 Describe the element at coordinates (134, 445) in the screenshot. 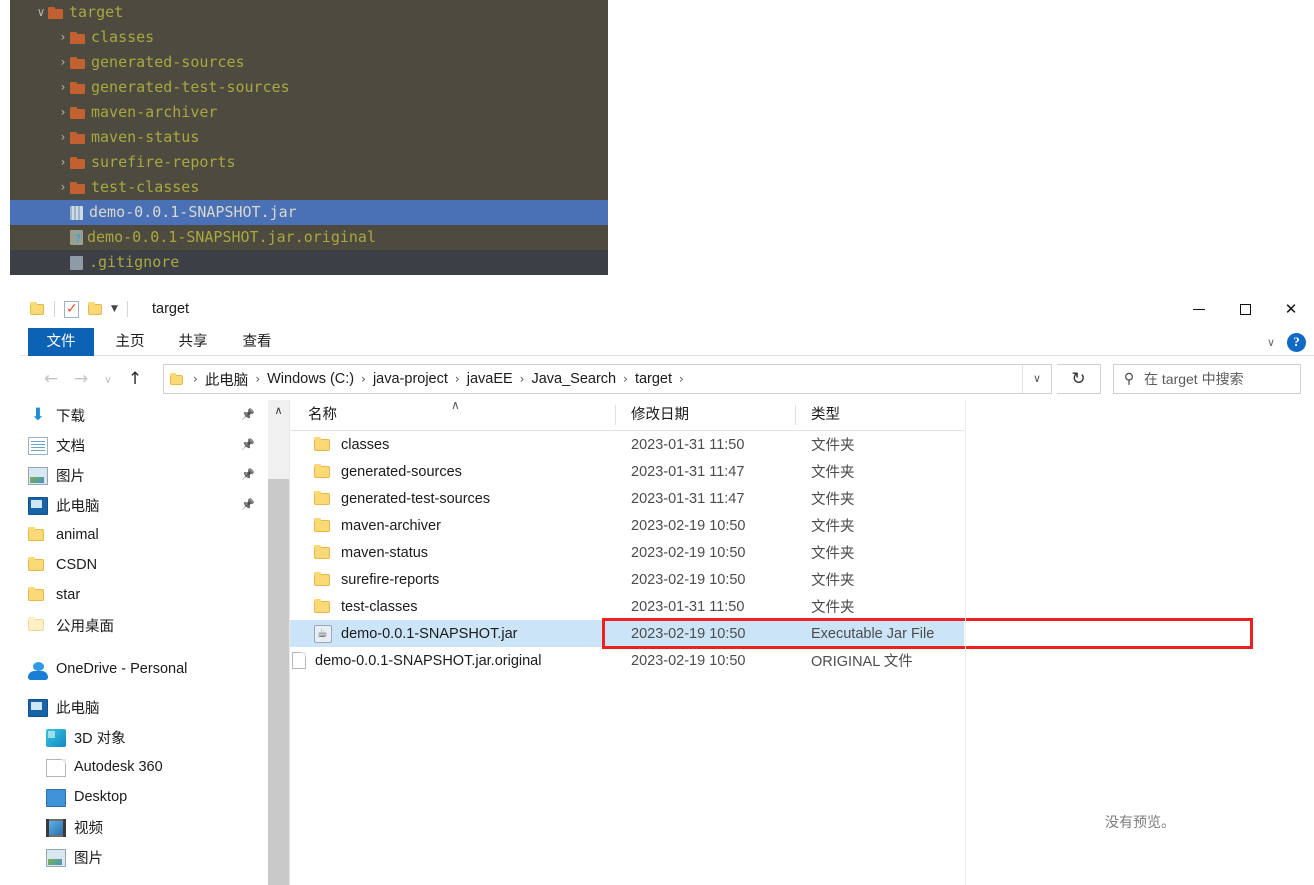

I see `nav-item: 文档 📌` at that location.